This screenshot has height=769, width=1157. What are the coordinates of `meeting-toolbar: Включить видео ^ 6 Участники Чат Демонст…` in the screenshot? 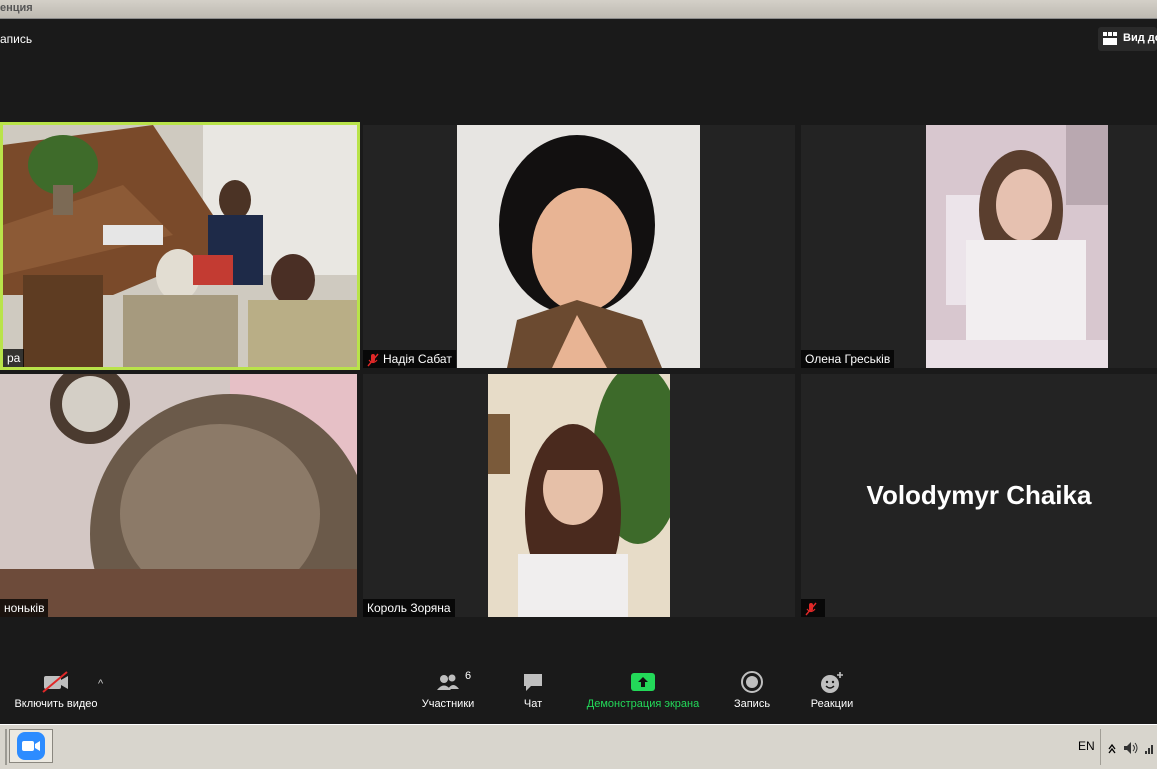 It's located at (578, 692).